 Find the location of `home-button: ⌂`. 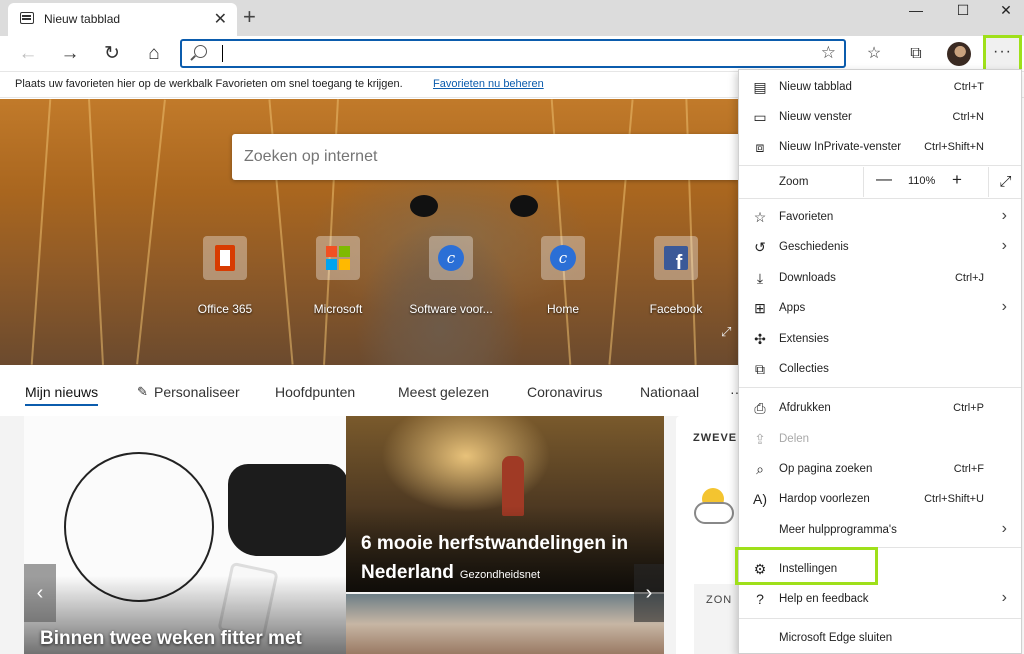

home-button: ⌂ is located at coordinates (154, 54).